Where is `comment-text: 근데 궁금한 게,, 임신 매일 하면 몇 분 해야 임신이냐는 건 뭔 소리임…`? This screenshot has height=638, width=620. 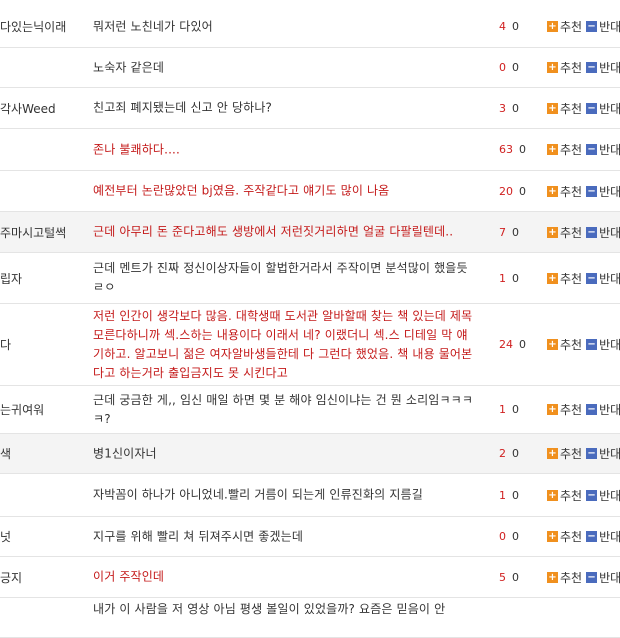 comment-text: 근데 궁금한 게,, 임신 매일 하면 몇 분 해야 임신이냐는 건 뭔 소리임… is located at coordinates (283, 409).